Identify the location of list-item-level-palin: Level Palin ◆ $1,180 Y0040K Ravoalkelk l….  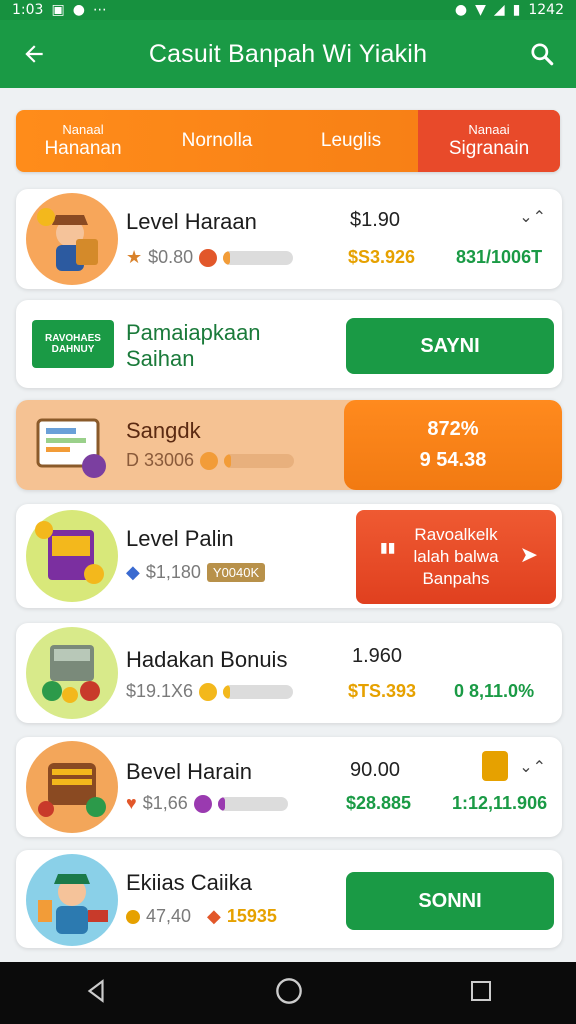
(289, 556).